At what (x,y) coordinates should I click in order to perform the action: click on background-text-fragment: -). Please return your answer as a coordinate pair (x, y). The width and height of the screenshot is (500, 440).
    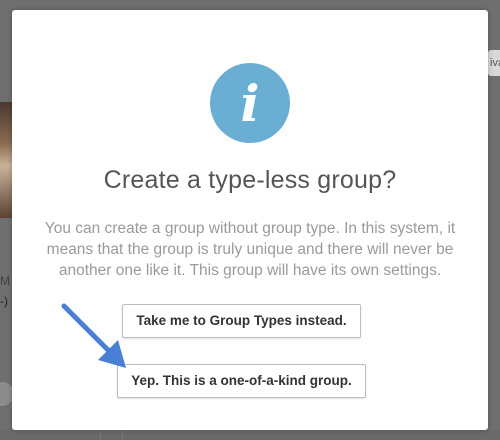
    Looking at the image, I should click on (4, 301).